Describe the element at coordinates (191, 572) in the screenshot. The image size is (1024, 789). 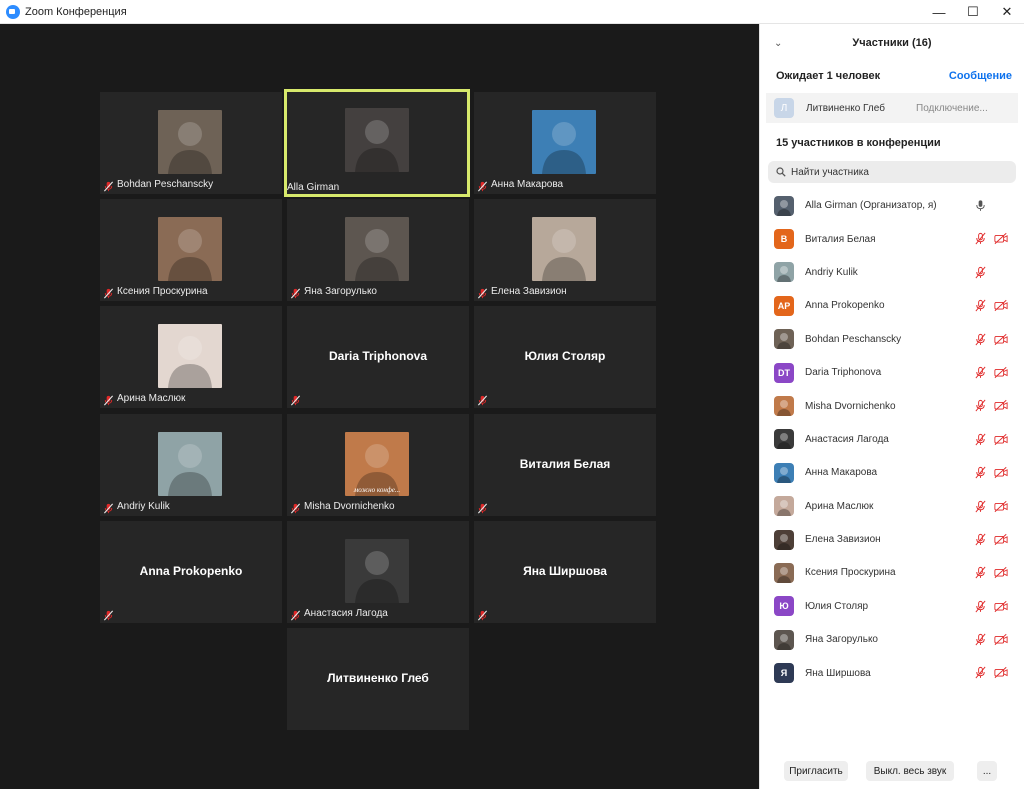
I see `video-tile: Anna Prokopenko` at that location.